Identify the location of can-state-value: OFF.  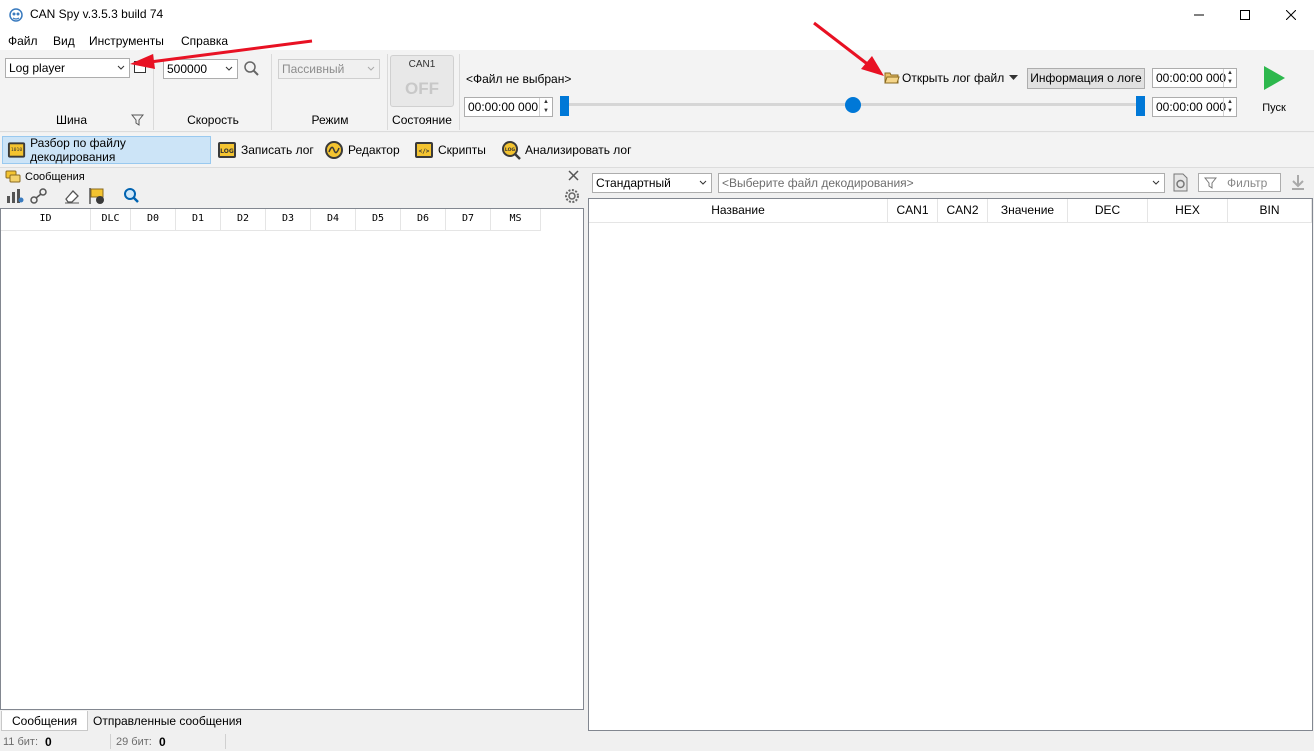
(422, 88).